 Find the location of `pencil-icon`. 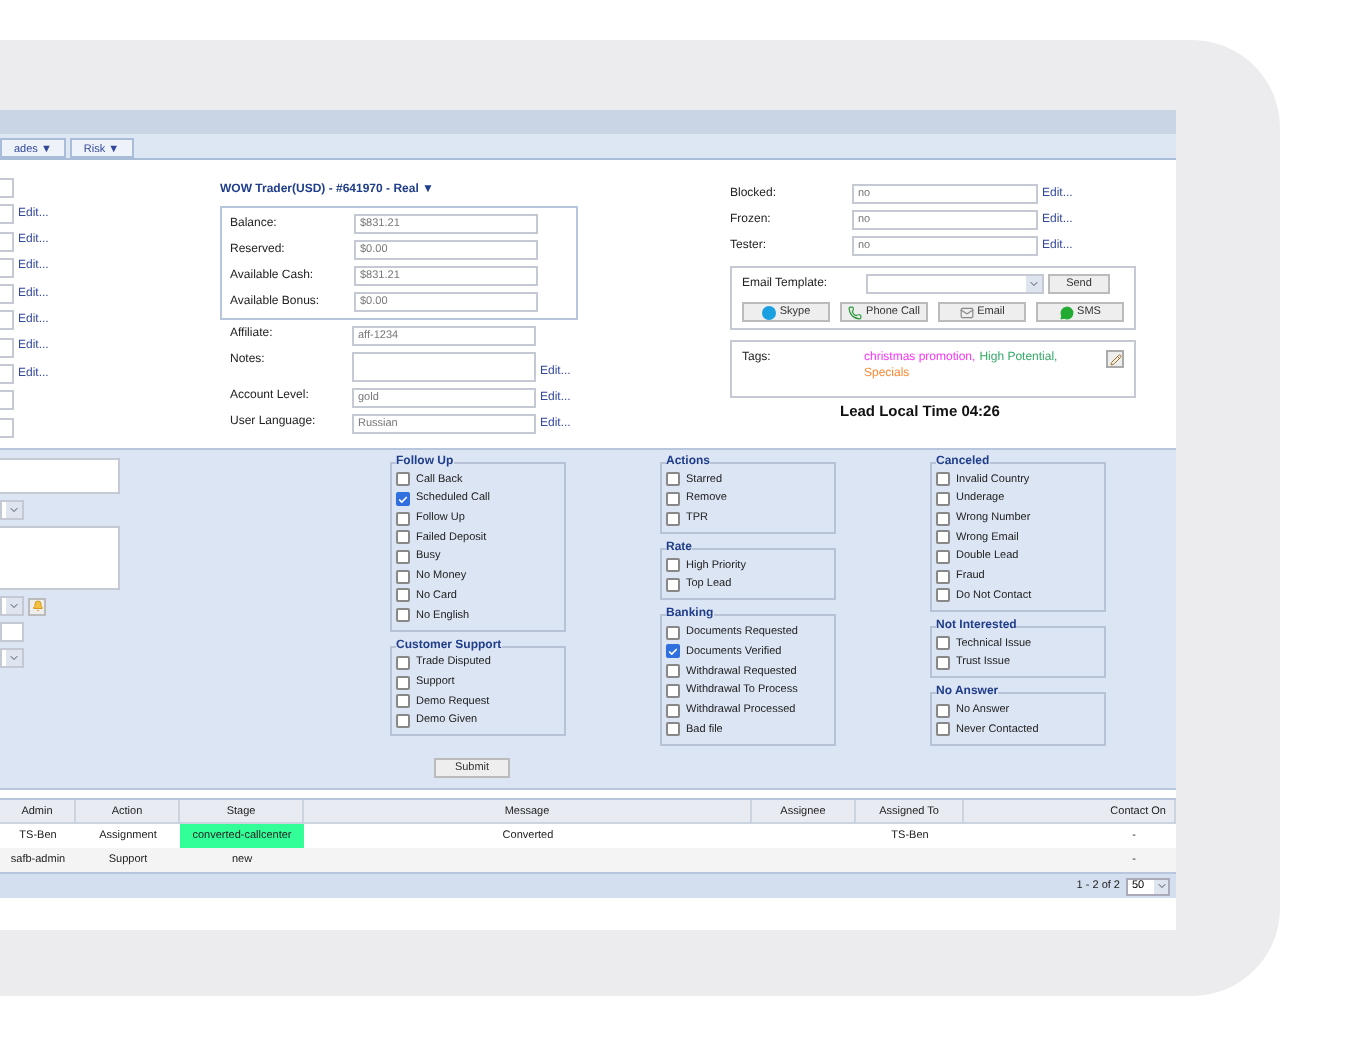

pencil-icon is located at coordinates (1115, 359).